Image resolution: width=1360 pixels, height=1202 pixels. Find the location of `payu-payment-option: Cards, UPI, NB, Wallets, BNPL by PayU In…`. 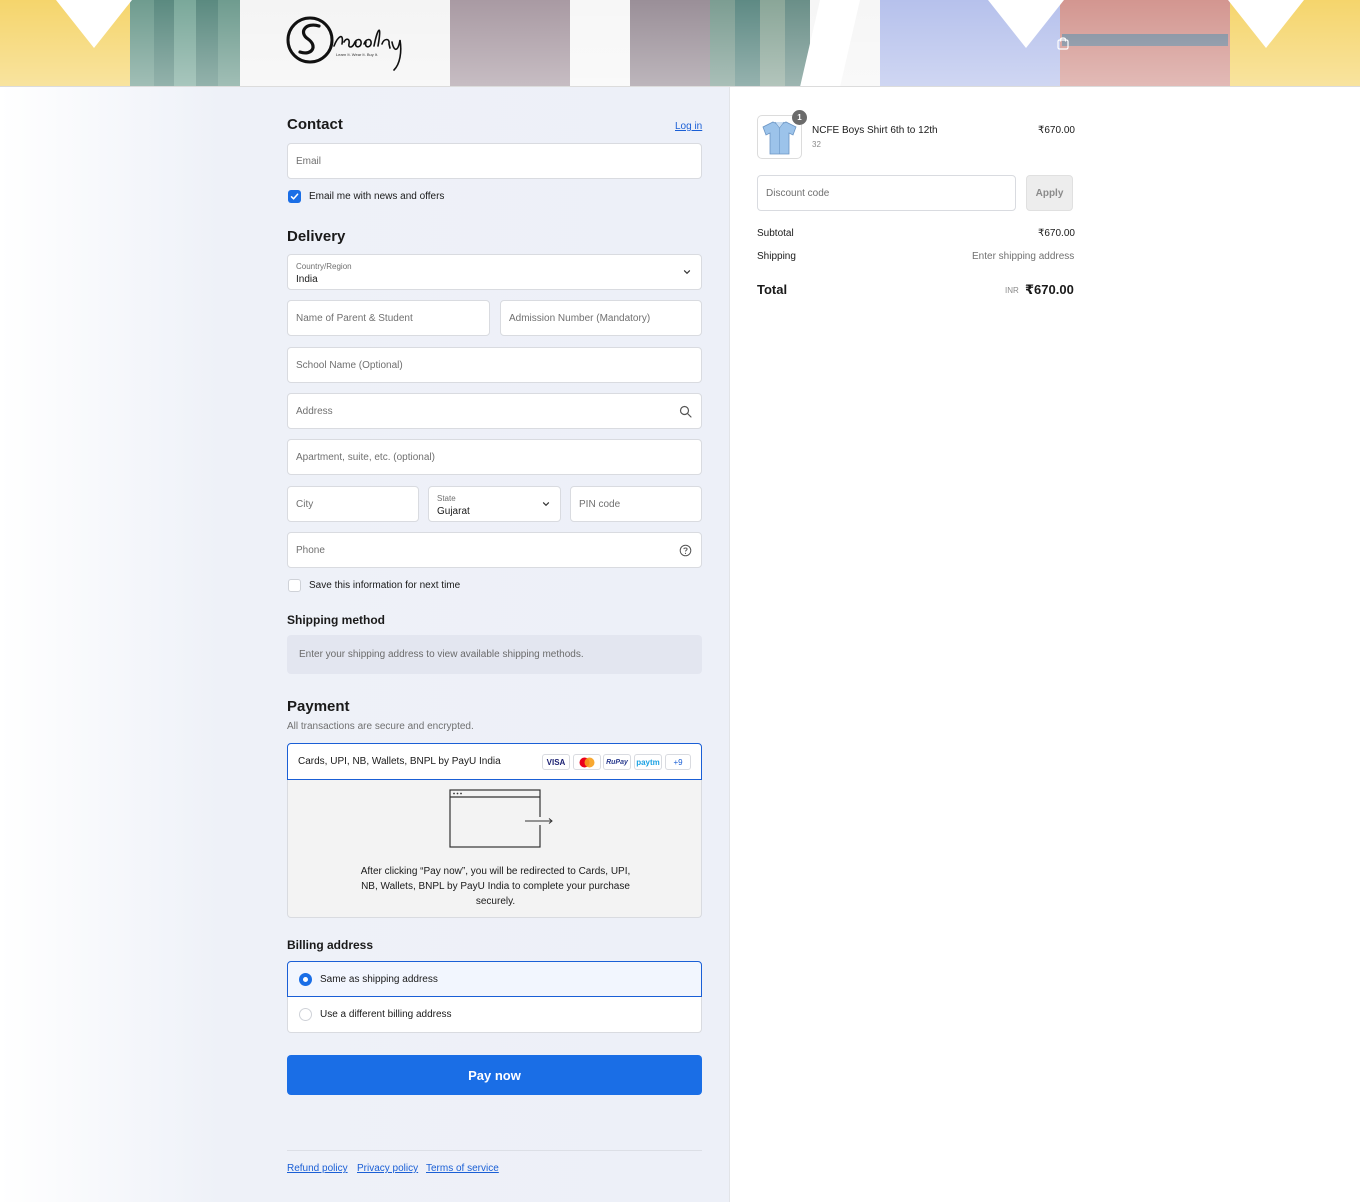

payu-payment-option: Cards, UPI, NB, Wallets, BNPL by PayU In… is located at coordinates (494, 761).